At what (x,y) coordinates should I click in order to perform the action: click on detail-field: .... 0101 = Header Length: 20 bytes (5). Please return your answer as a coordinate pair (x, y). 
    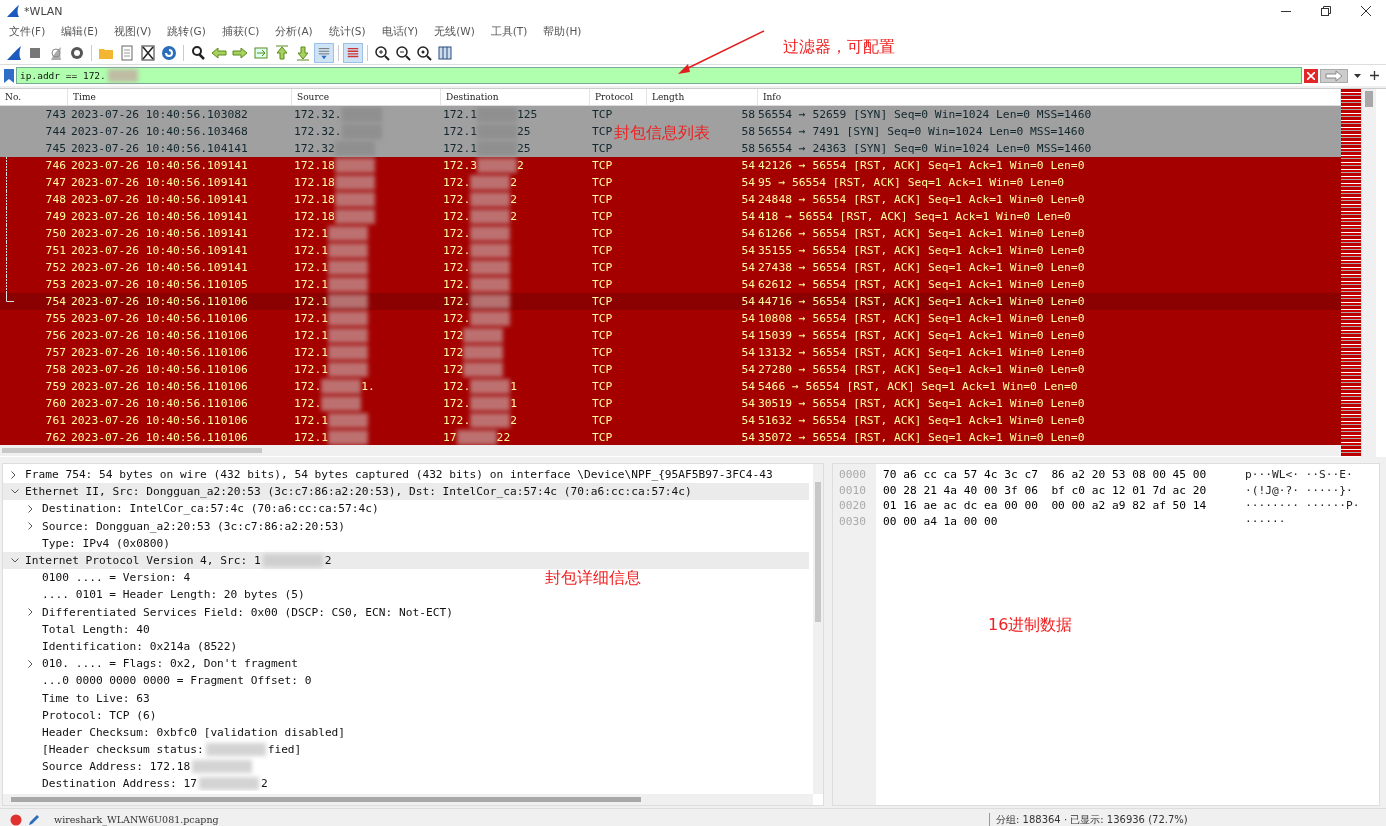
    Looking at the image, I should click on (173, 595).